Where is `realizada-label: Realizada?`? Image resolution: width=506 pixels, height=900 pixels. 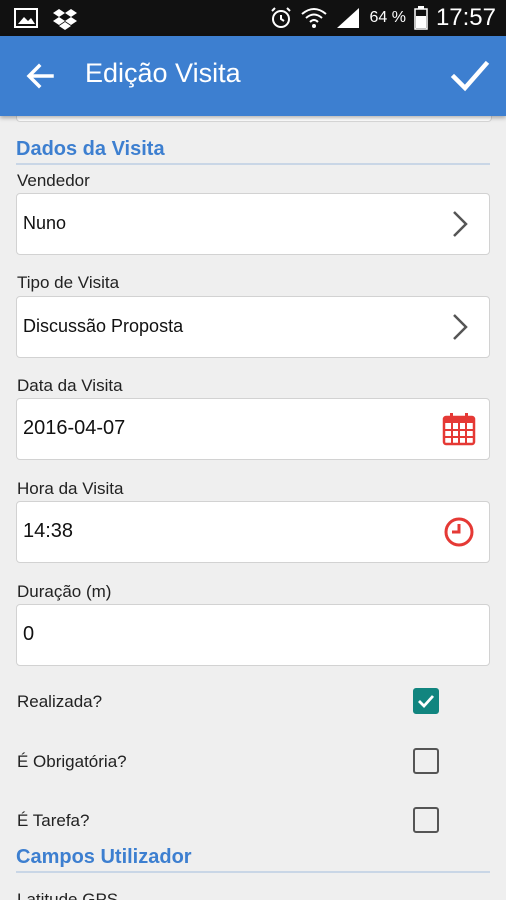 realizada-label: Realizada? is located at coordinates (60, 701).